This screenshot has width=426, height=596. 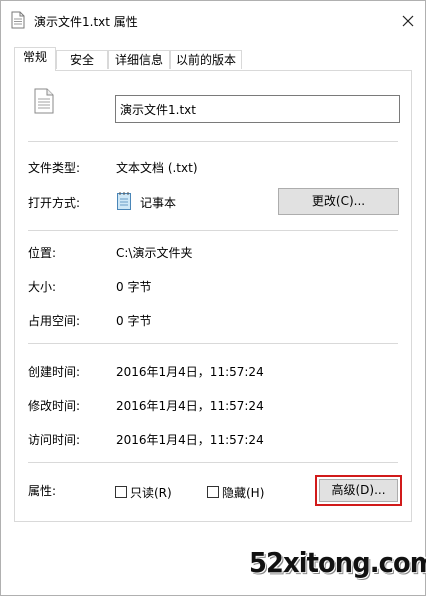 What do you see at coordinates (54, 321) in the screenshot?
I see `size-on-disk-label: 占用空间:` at bounding box center [54, 321].